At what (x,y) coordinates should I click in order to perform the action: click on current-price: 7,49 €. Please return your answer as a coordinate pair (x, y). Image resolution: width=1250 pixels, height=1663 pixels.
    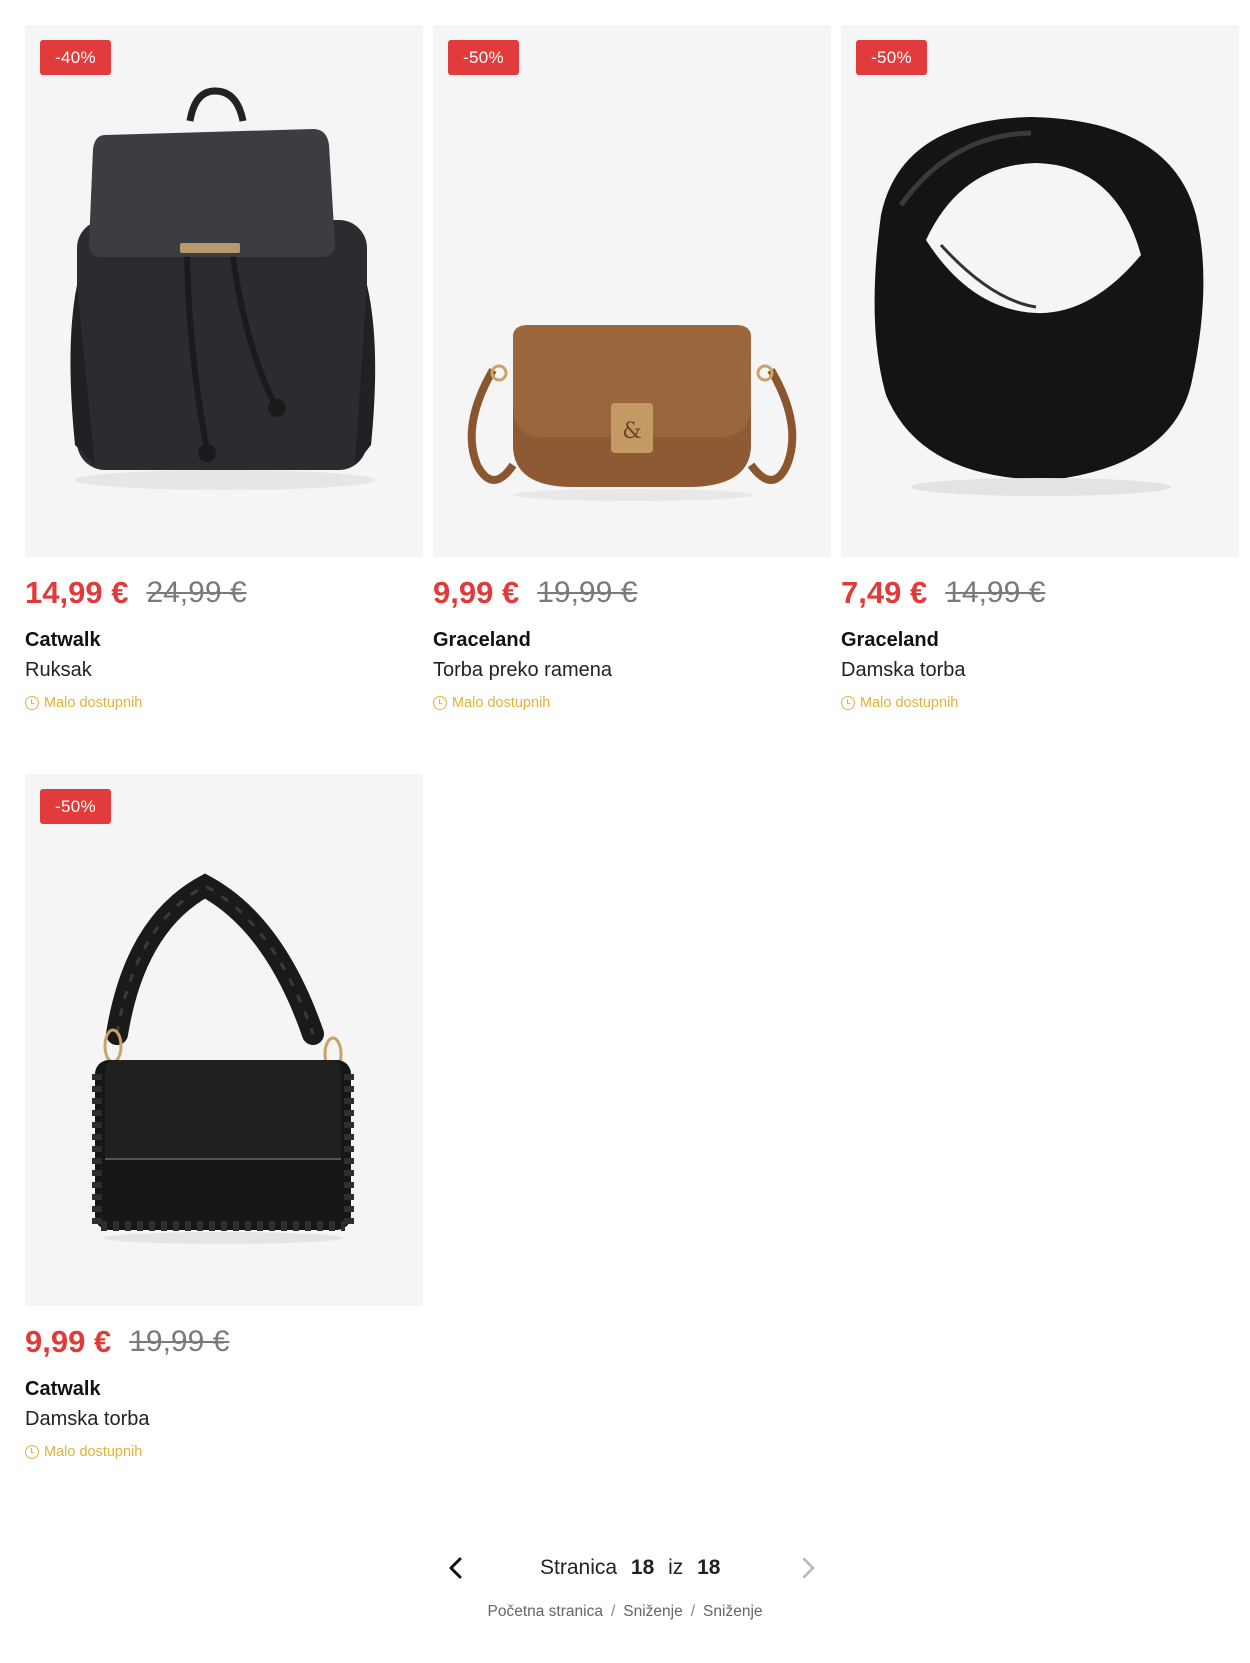
    Looking at the image, I should click on (884, 592).